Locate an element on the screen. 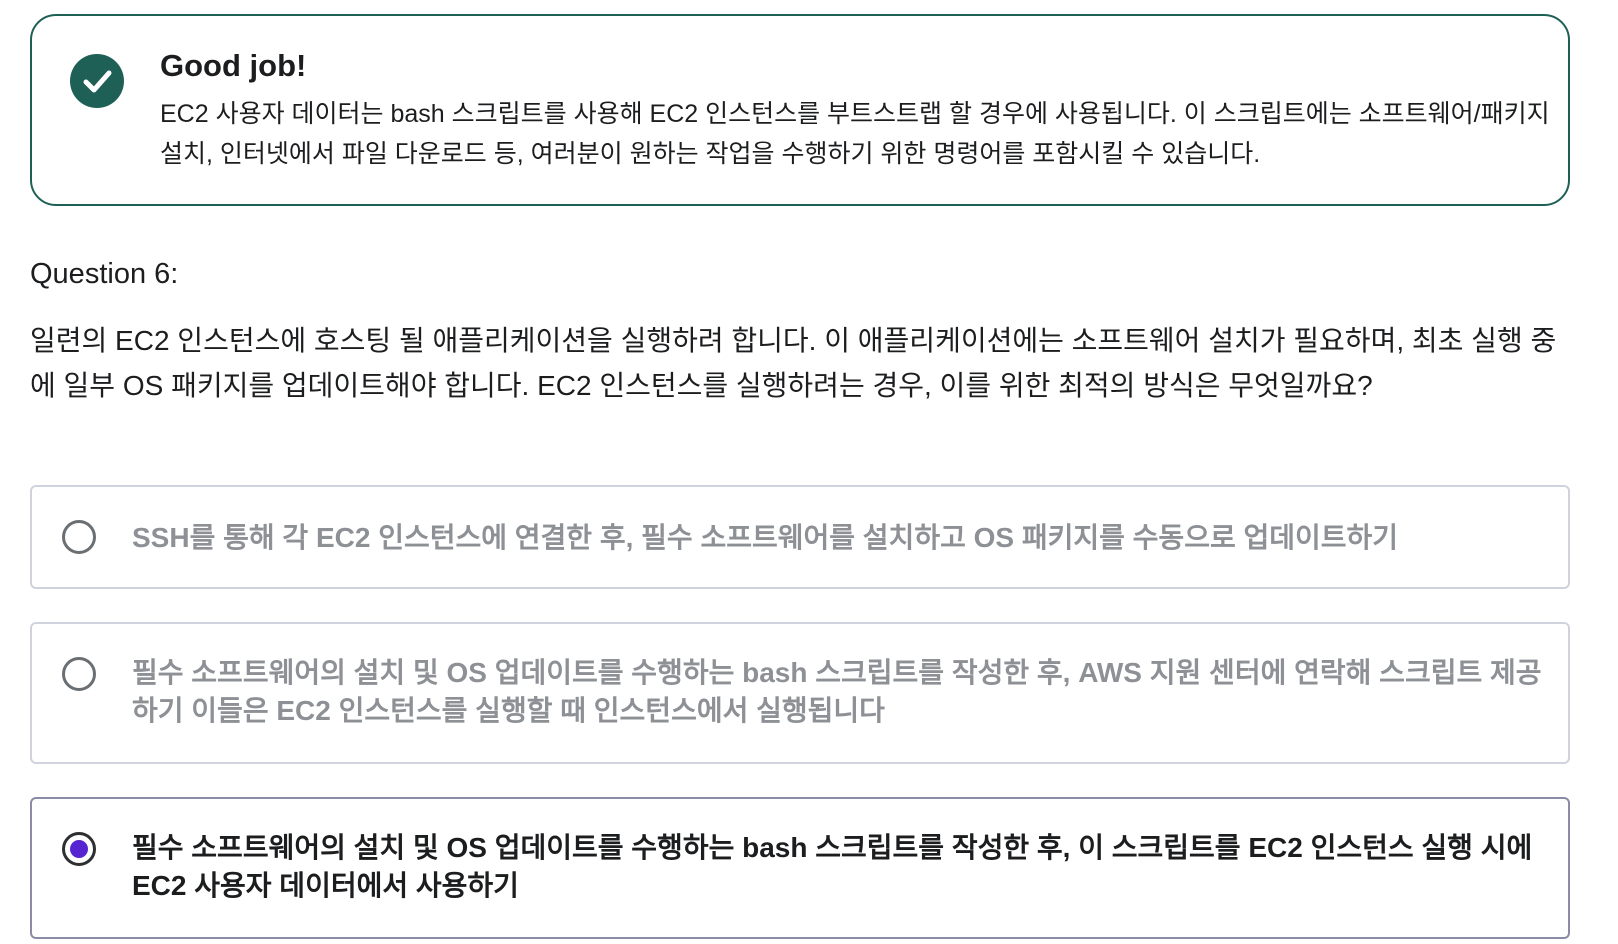  feedback-title: Good job! is located at coordinates (233, 65).